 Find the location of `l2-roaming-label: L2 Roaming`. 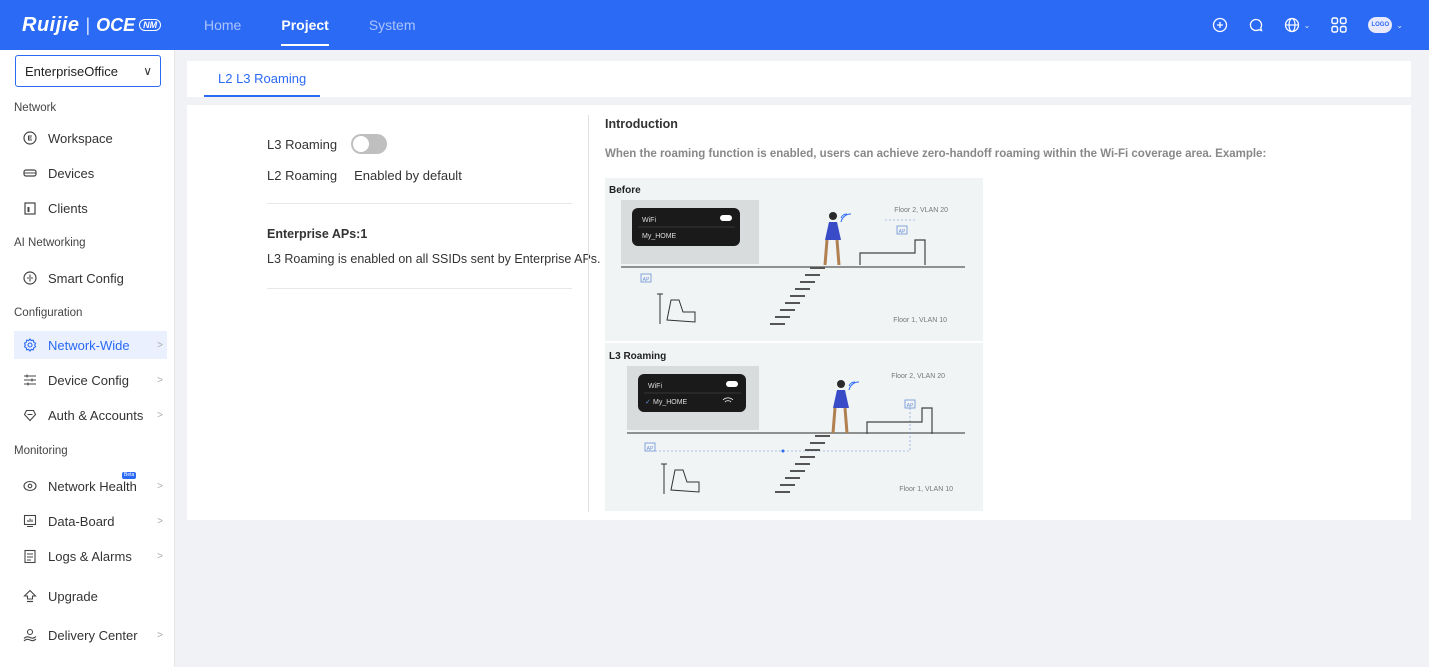

l2-roaming-label: L2 Roaming is located at coordinates (302, 175).